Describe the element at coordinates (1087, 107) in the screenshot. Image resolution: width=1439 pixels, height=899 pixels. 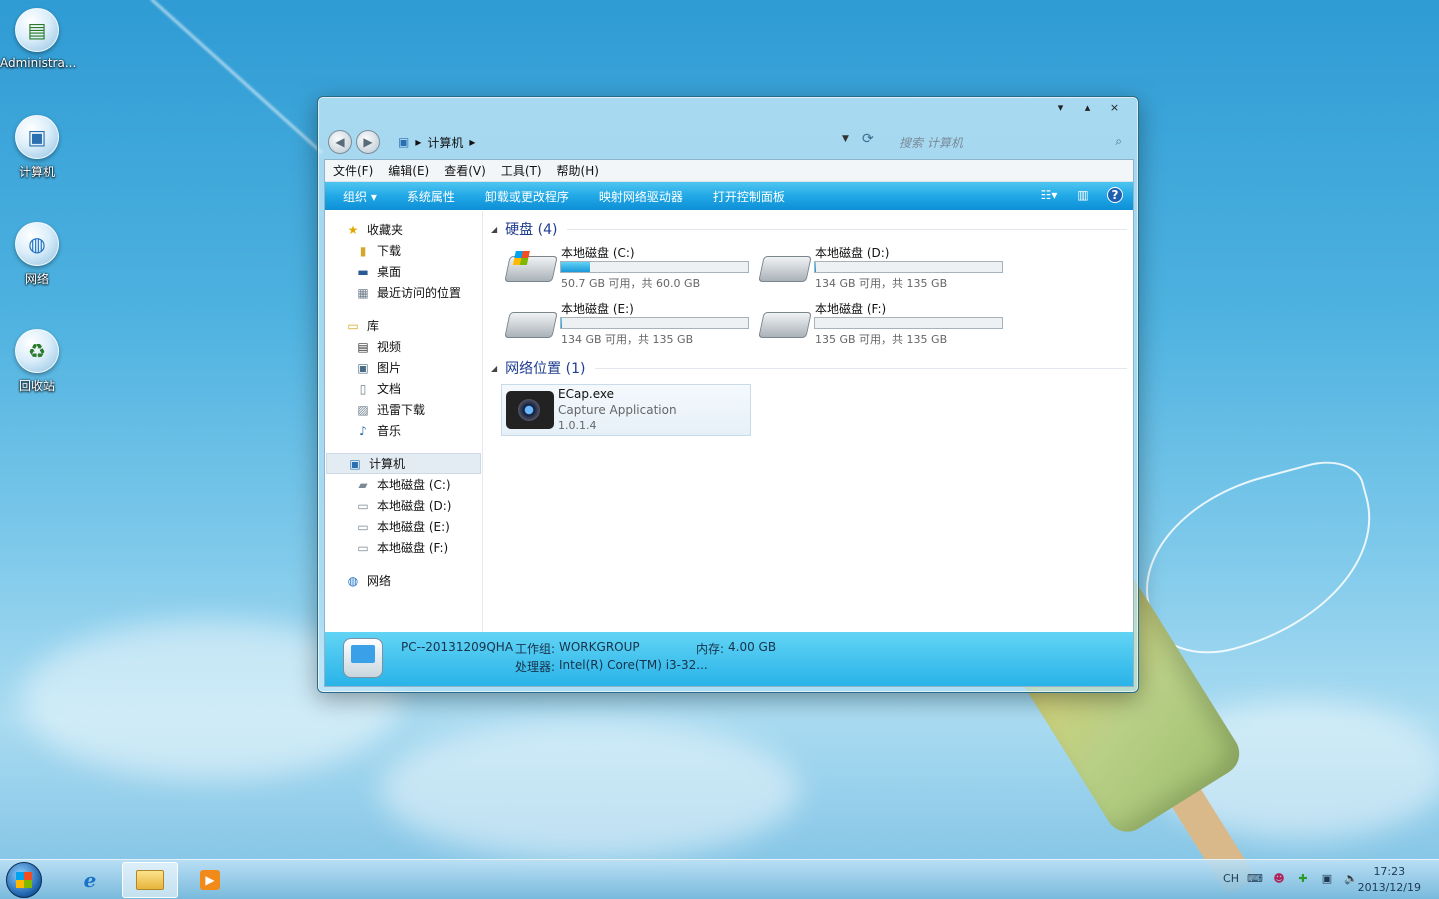
I see `maximize-button: ▴` at that location.